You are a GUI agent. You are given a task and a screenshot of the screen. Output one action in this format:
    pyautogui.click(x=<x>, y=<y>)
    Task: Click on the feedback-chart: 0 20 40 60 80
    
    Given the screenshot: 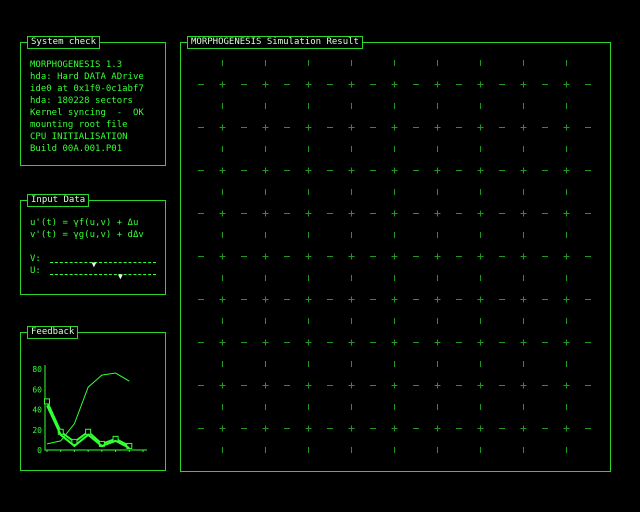 What is the action you would take?
    pyautogui.click(x=89, y=410)
    